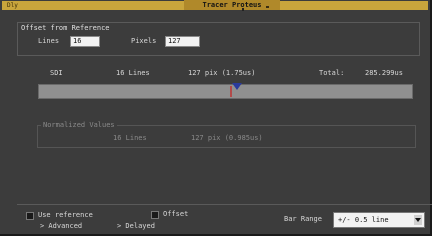 This screenshot has height=243, width=436. Describe the element at coordinates (130, 138) in the screenshot. I see `normalized-lines: 16 Lines` at that location.